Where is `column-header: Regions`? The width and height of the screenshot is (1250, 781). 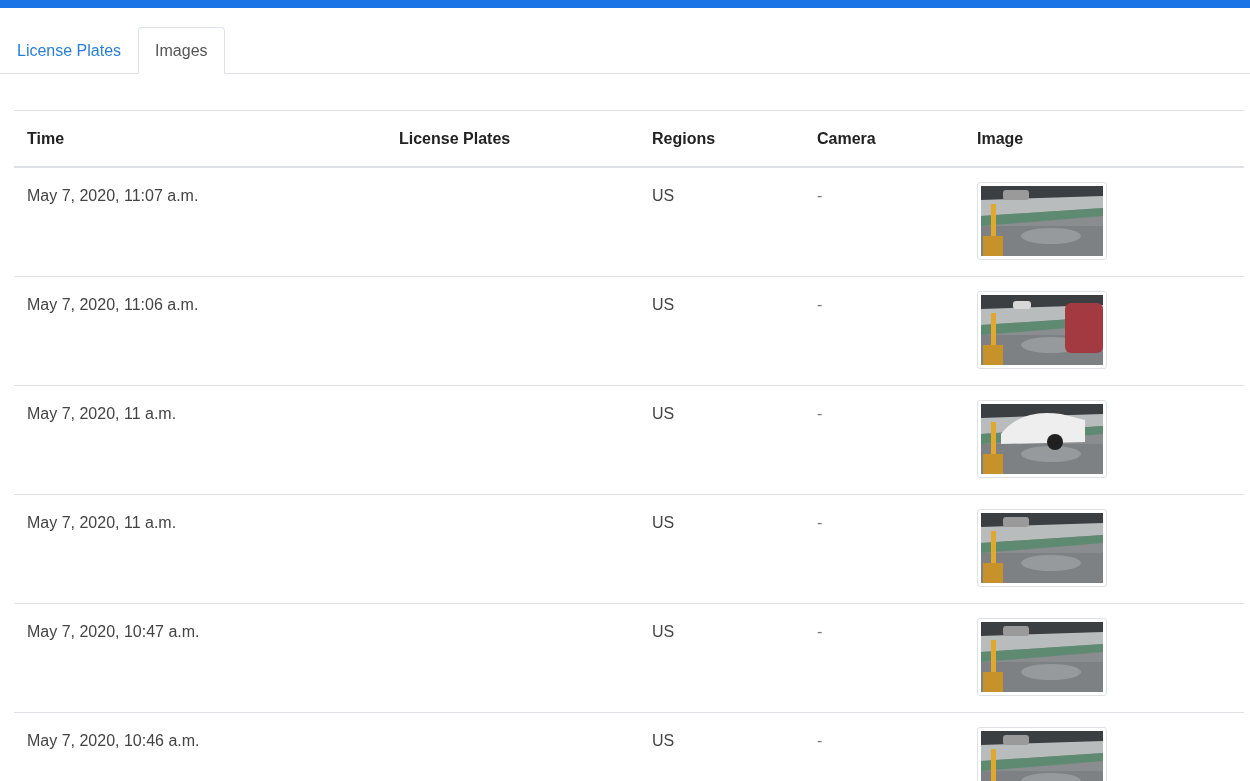 column-header: Regions is located at coordinates (684, 138).